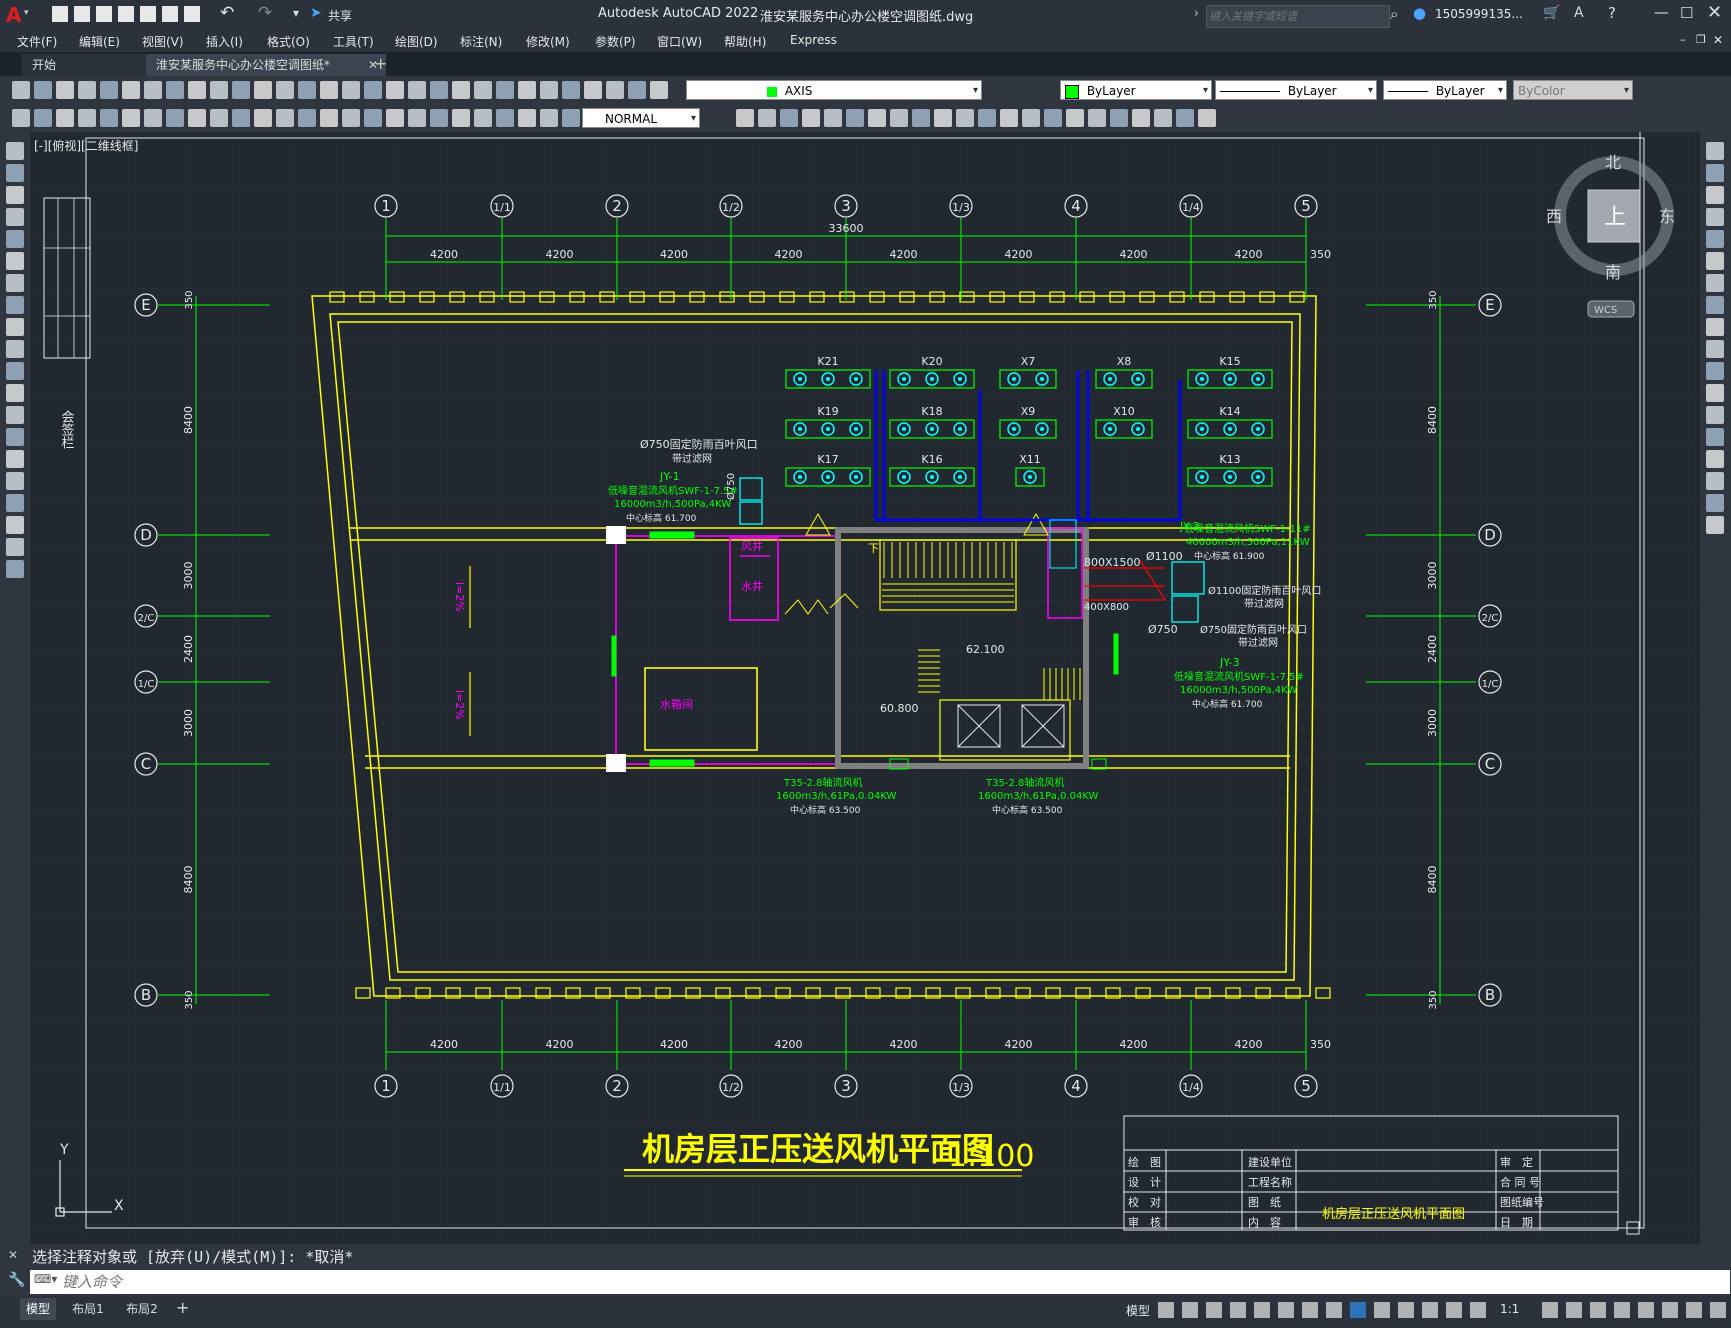  Describe the element at coordinates (1683, 39) in the screenshot. I see `doc-minimize-icon: –` at that location.